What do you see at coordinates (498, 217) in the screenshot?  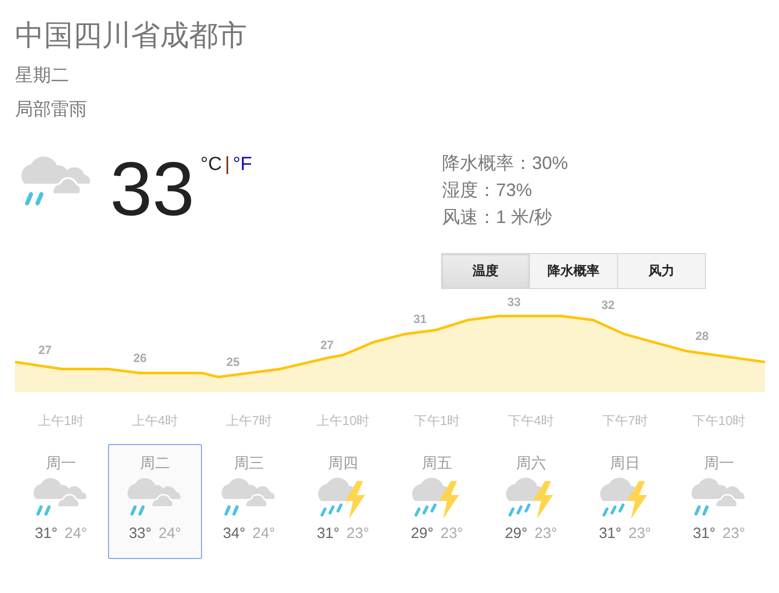 I see `weather-detail: 风速：1 米/秒` at bounding box center [498, 217].